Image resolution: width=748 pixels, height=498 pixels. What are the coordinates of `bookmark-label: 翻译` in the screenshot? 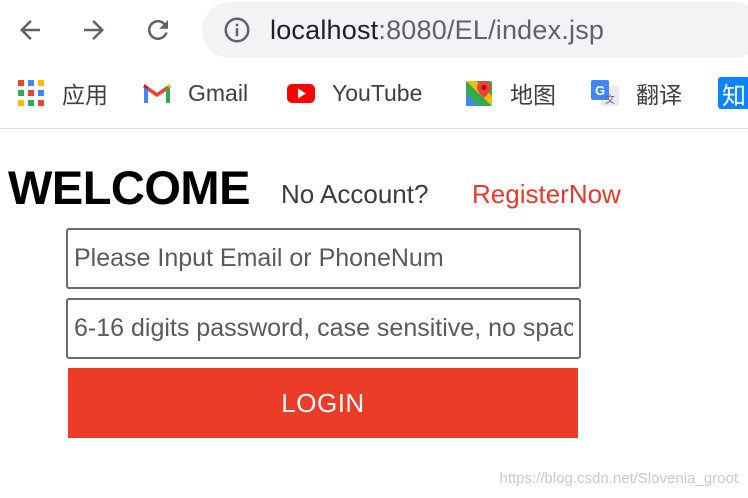 It's located at (659, 95).